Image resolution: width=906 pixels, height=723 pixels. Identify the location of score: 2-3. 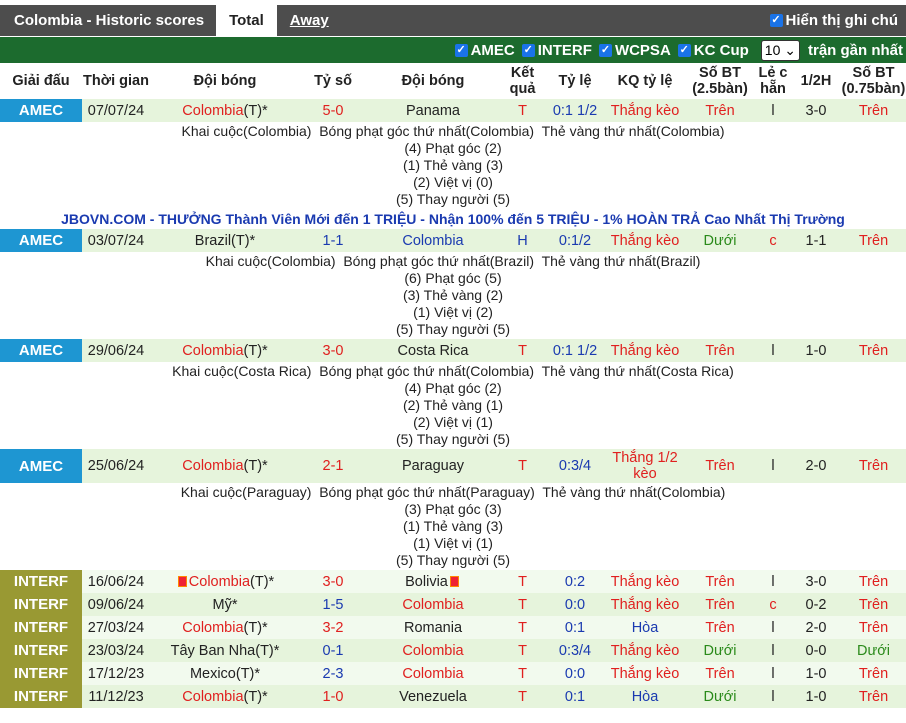
(333, 673).